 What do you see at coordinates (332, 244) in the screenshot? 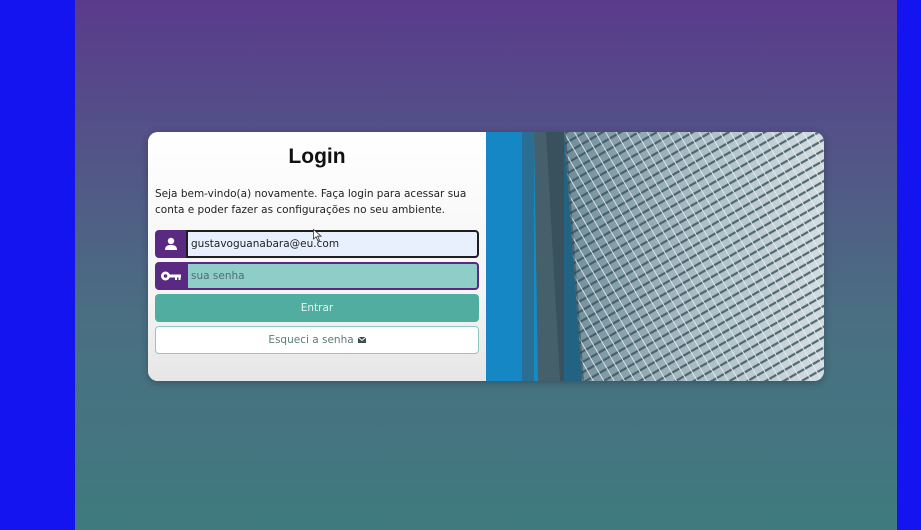
I see `email-field` at bounding box center [332, 244].